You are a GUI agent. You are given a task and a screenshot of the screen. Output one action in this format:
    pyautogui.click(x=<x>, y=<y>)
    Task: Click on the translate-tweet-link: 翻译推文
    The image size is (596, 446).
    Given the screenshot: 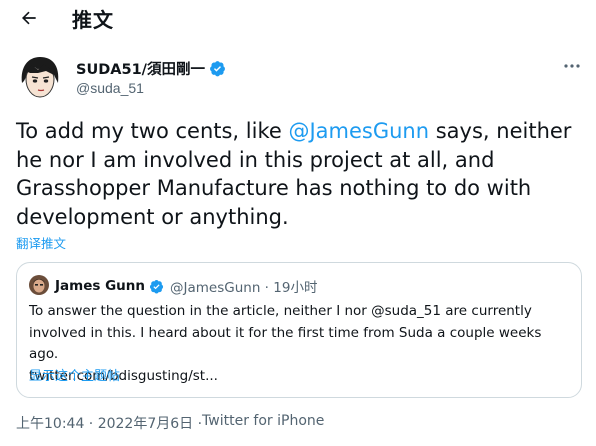 What is the action you would take?
    pyautogui.click(x=41, y=242)
    